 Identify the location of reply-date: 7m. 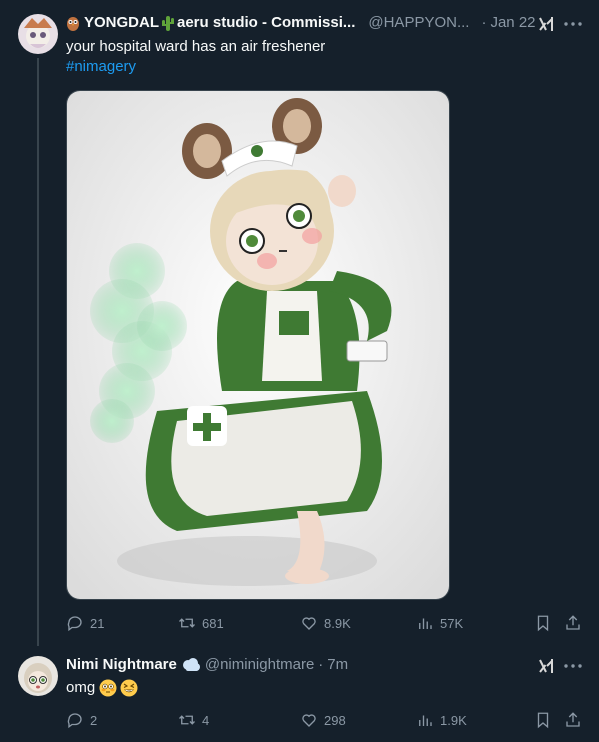
(337, 665).